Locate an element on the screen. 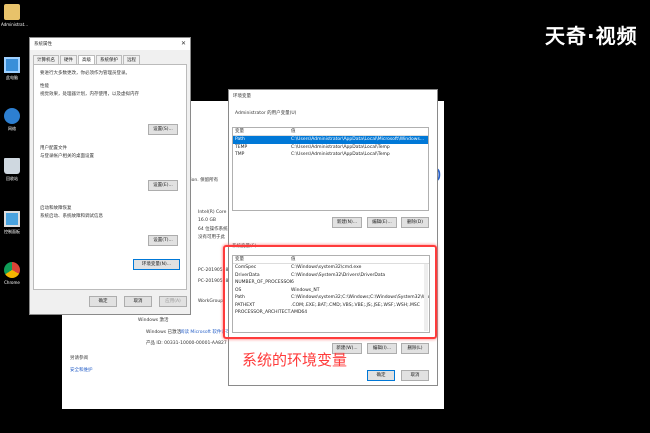 The image size is (650, 433). desktop-icon-control-panel: 控制面板 is located at coordinates (12, 231).